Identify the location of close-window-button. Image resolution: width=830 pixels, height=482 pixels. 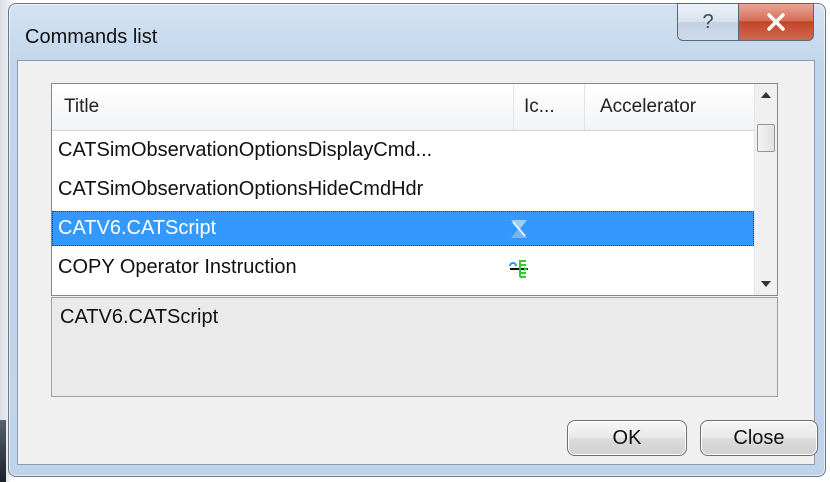
(776, 22).